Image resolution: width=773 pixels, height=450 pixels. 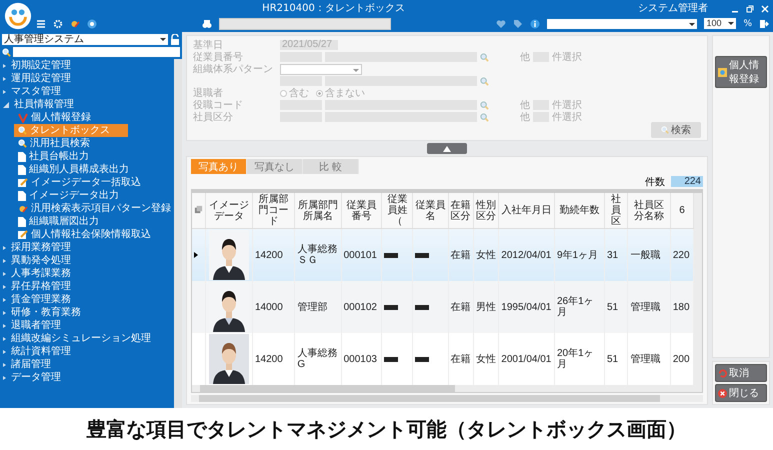 What do you see at coordinates (87, 104) in the screenshot?
I see `menu-item: 社員情報管理` at bounding box center [87, 104].